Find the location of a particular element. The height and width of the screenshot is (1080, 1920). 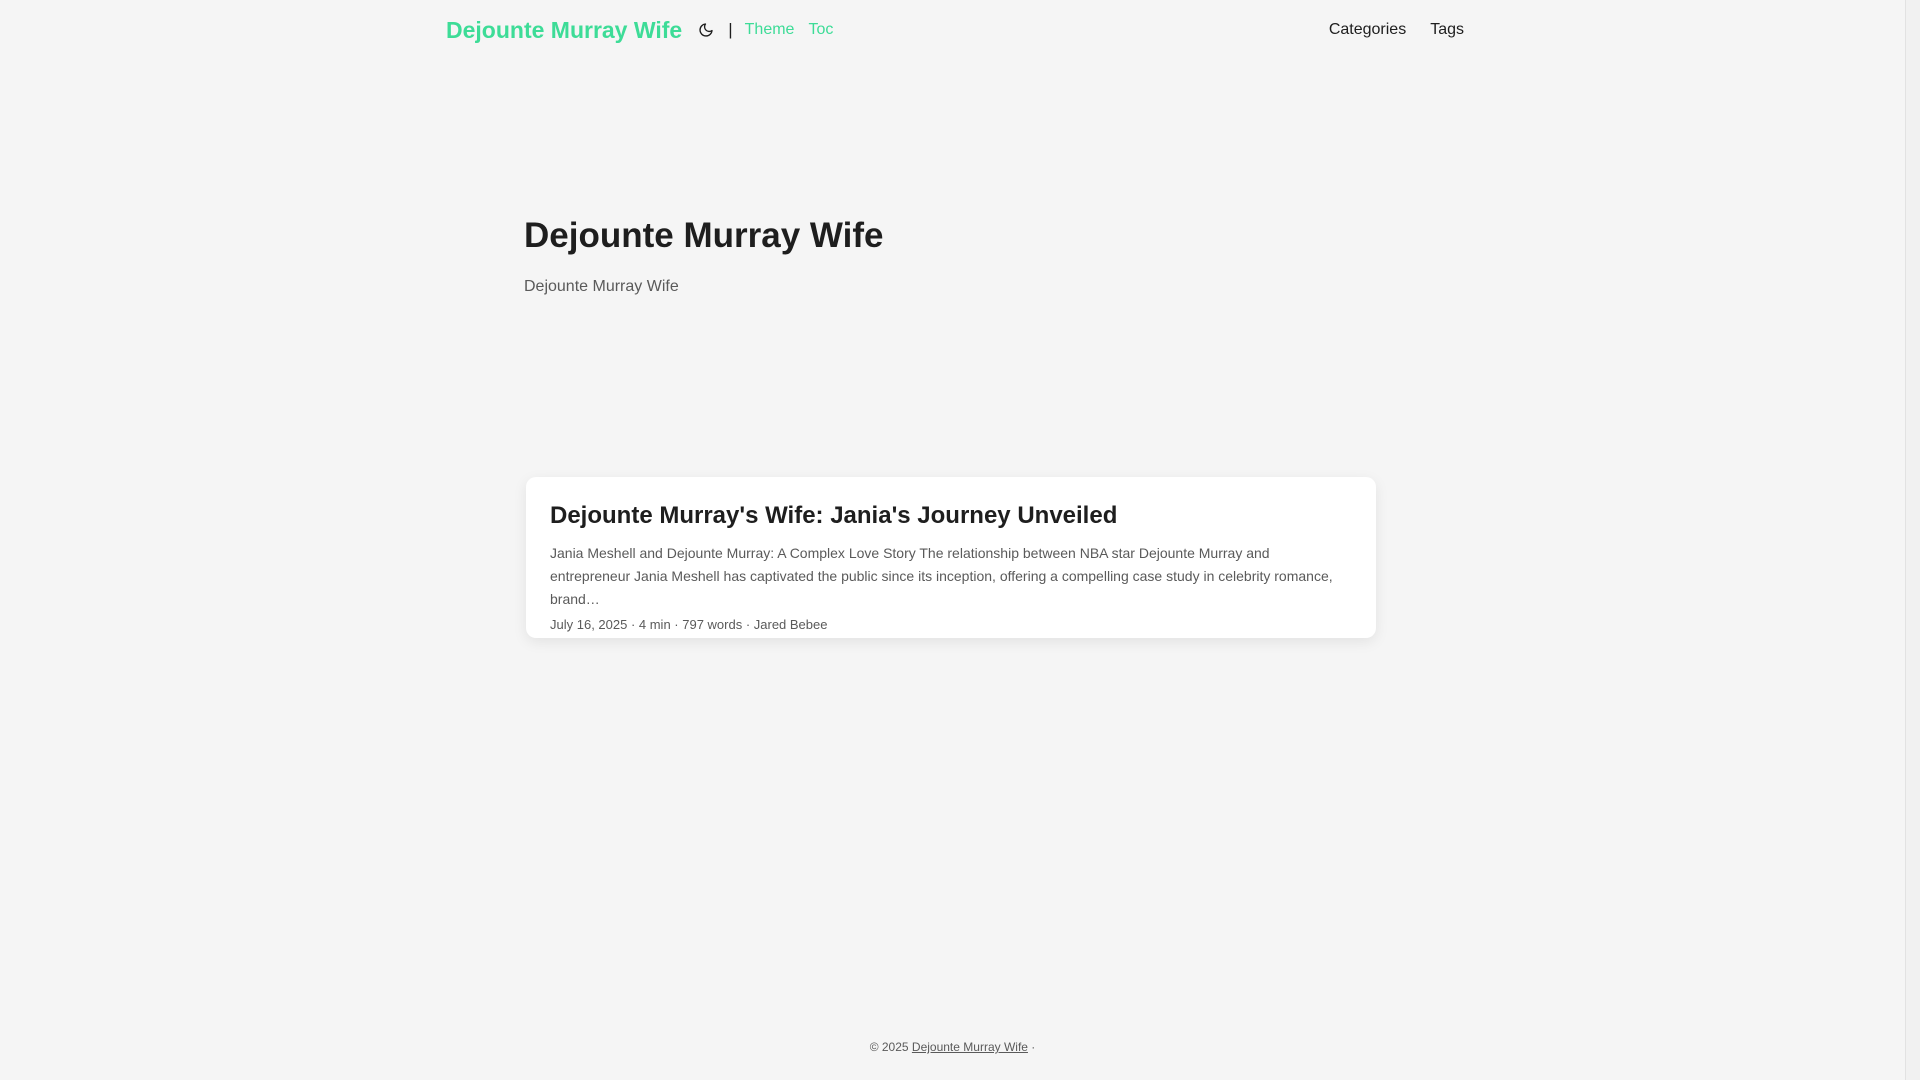

main-nav: Categories Tags is located at coordinates (1384, 30).